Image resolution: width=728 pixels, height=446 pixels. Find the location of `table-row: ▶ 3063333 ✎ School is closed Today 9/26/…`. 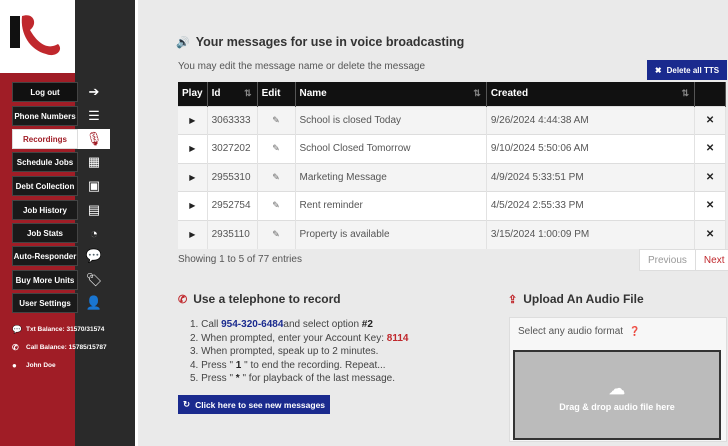

table-row: ▶ 3063333 ✎ School is closed Today 9/26/… is located at coordinates (452, 120).